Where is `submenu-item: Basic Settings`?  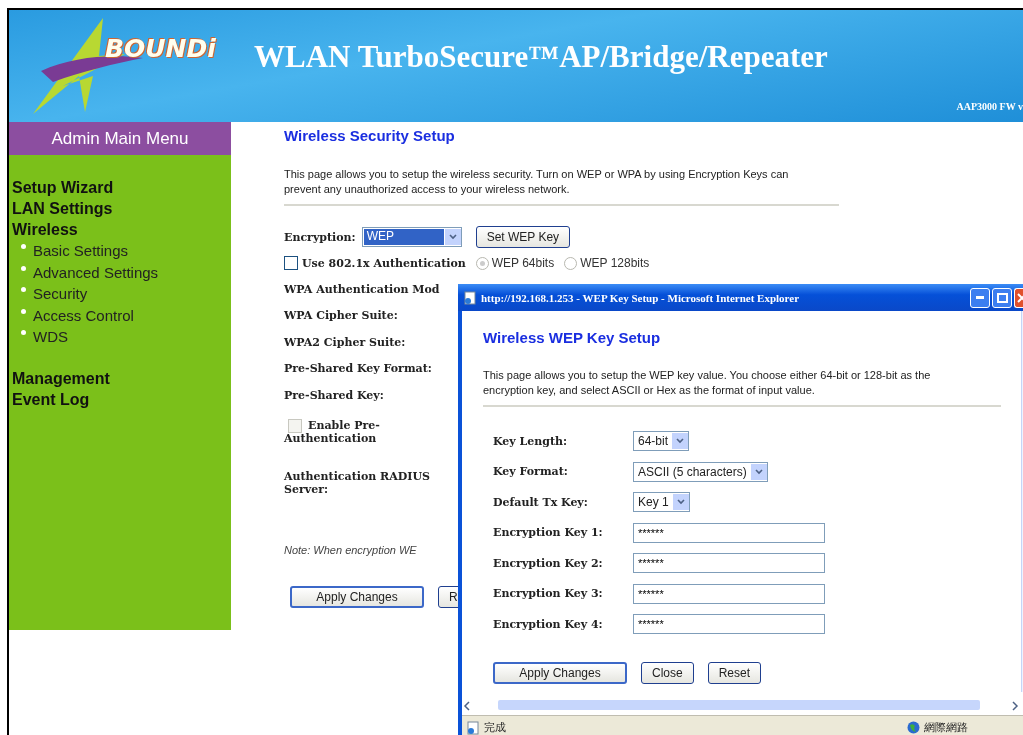 submenu-item: Basic Settings is located at coordinates (81, 251).